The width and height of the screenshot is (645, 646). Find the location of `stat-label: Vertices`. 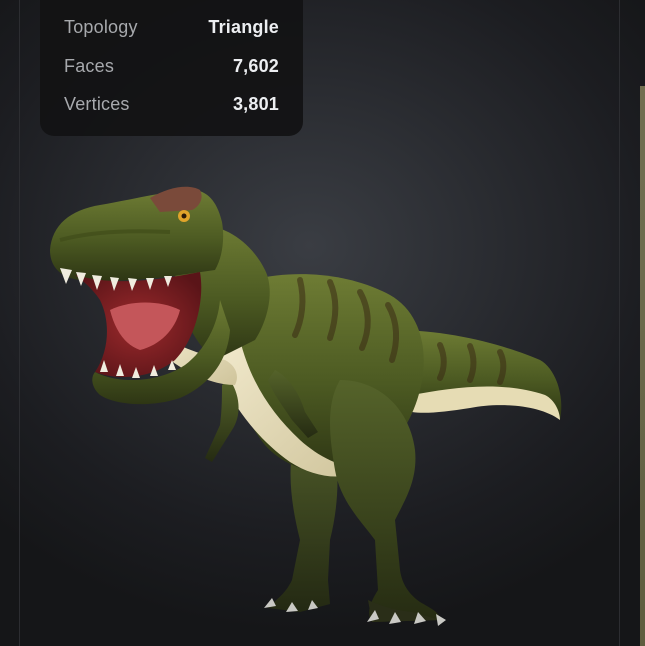

stat-label: Vertices is located at coordinates (97, 103).